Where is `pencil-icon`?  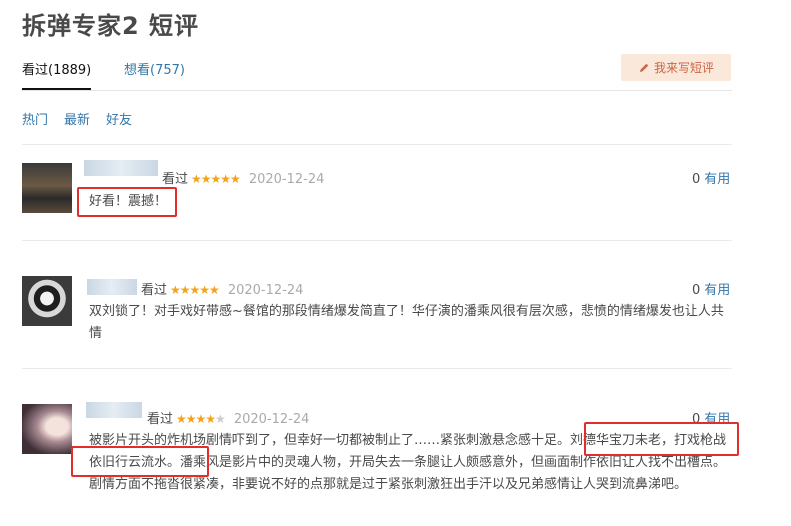 pencil-icon is located at coordinates (644, 67).